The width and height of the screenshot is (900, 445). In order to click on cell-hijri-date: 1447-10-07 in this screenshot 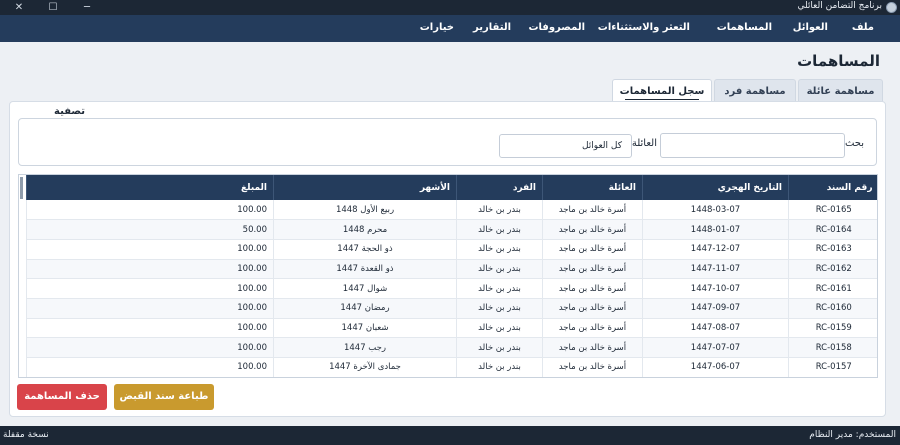, I will do `click(715, 288)`.